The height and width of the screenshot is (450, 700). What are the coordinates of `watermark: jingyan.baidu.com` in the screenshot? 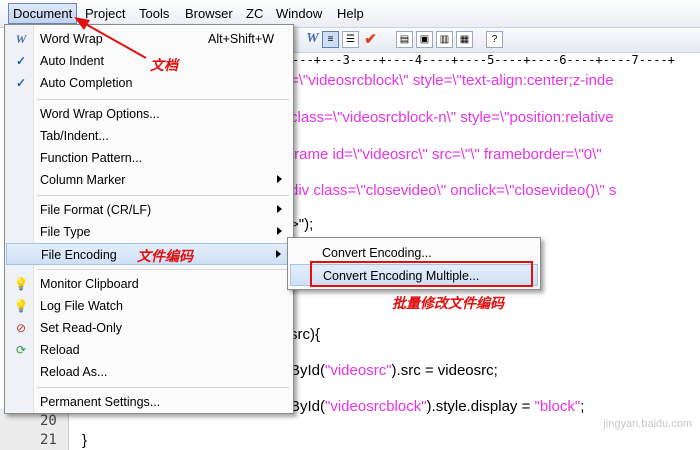 It's located at (647, 424).